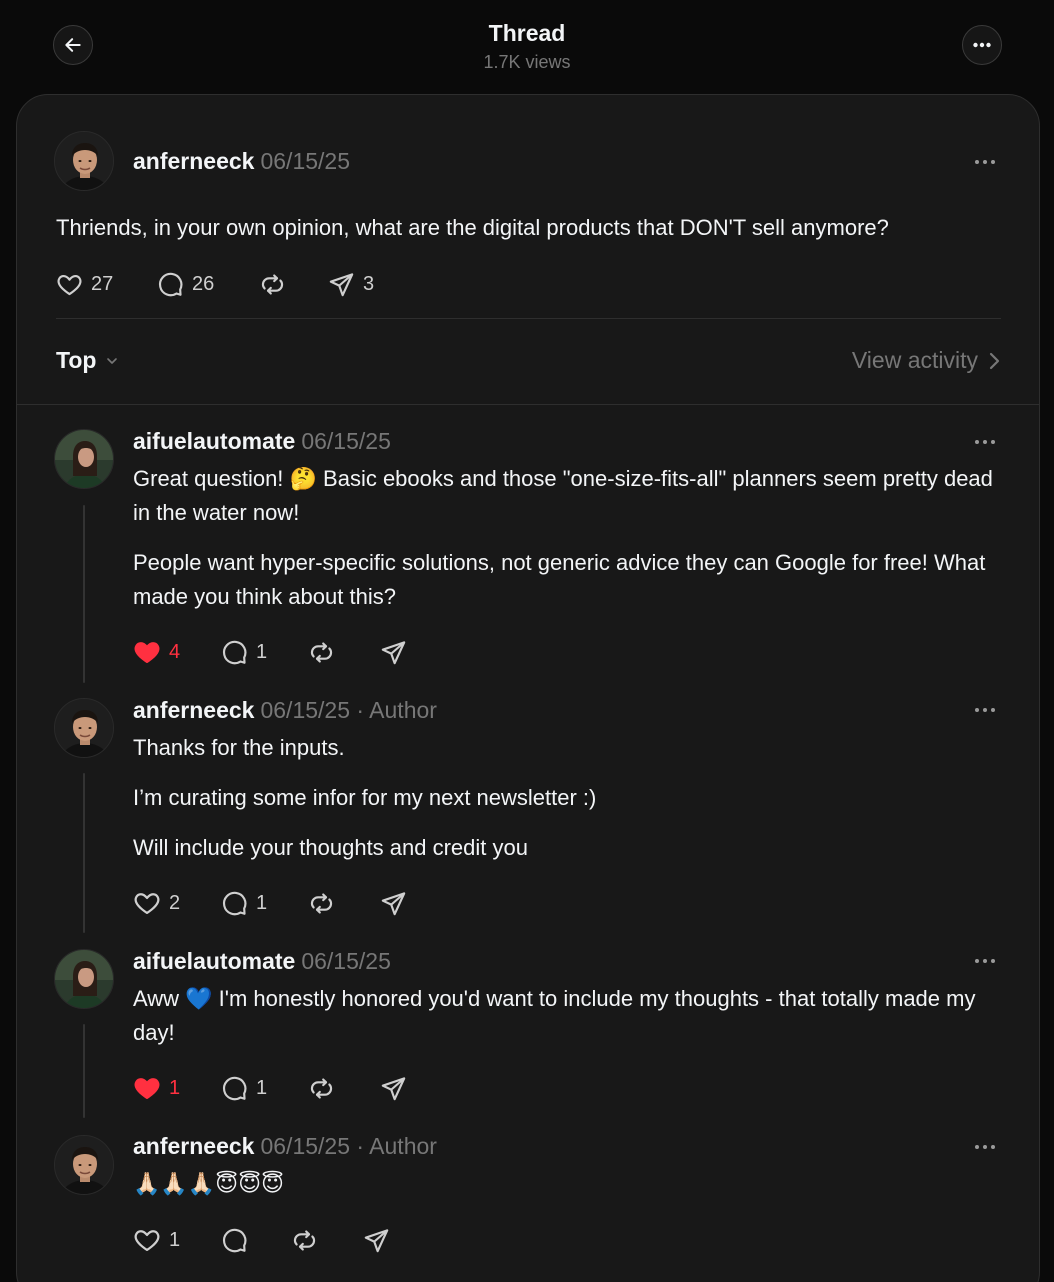 The image size is (1054, 1282). What do you see at coordinates (283, 903) in the screenshot?
I see `reply-actions: 2 1` at bounding box center [283, 903].